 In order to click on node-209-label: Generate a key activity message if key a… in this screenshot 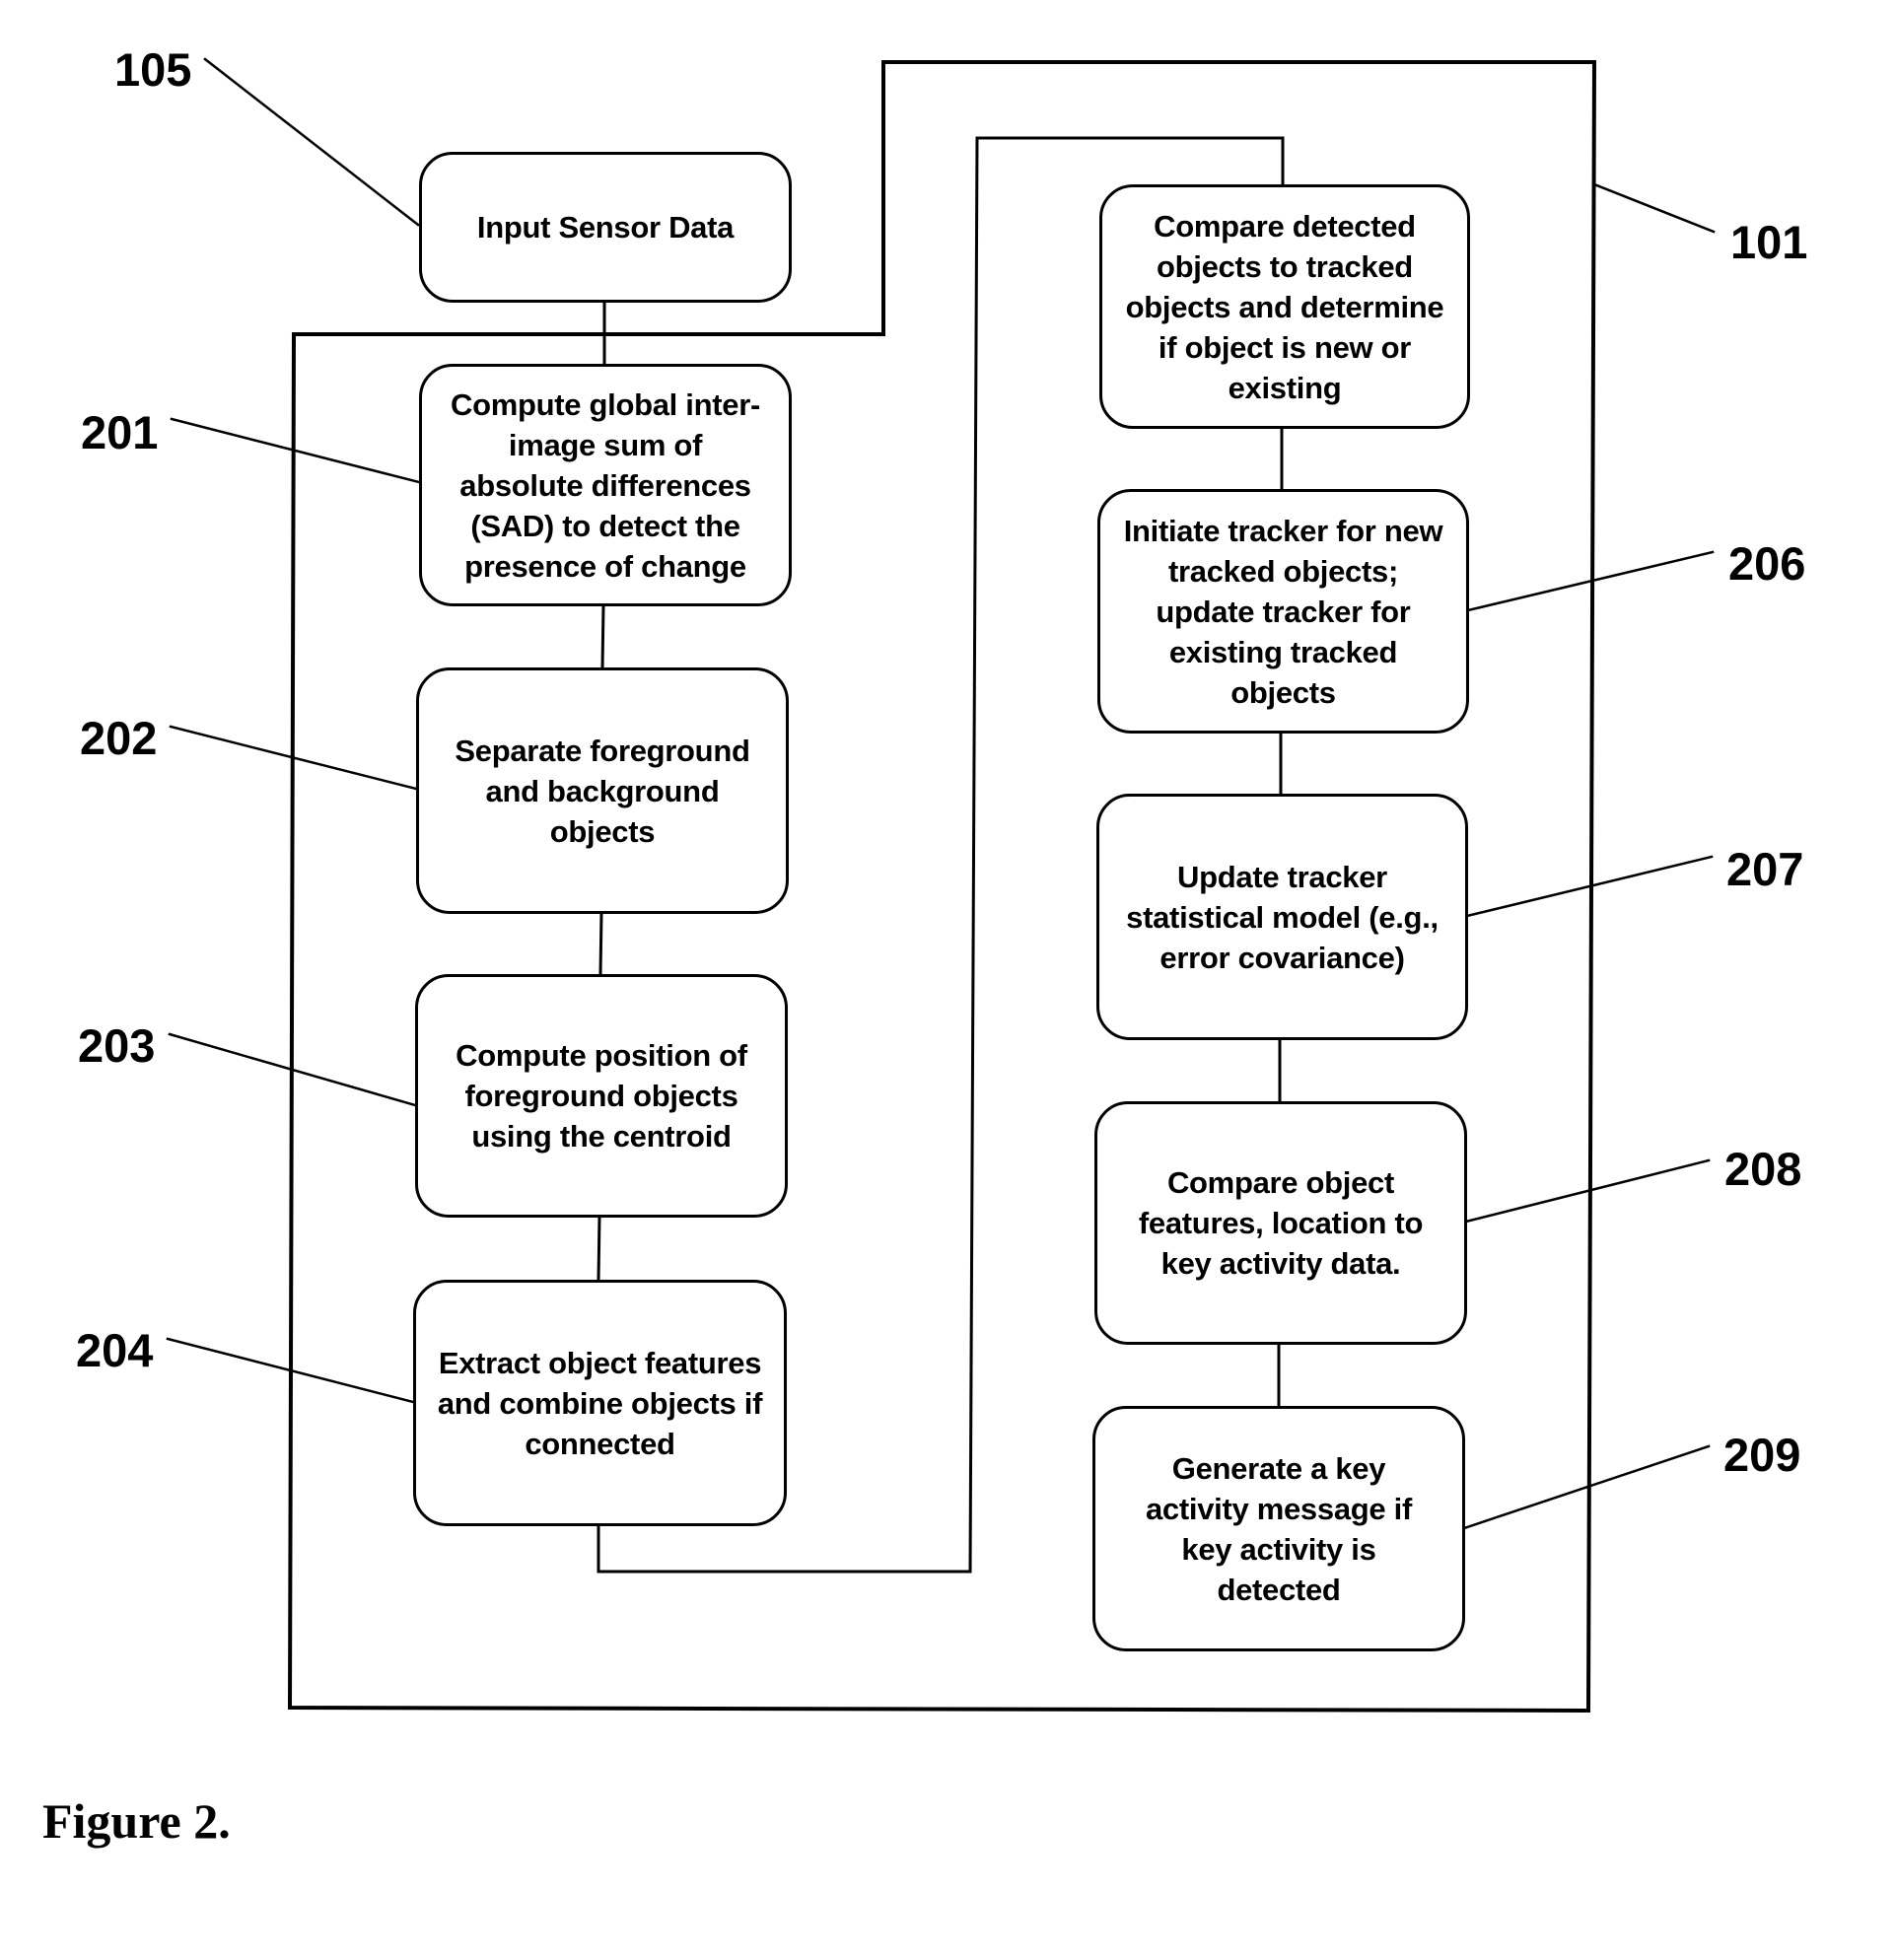, I will do `click(1279, 1528)`.